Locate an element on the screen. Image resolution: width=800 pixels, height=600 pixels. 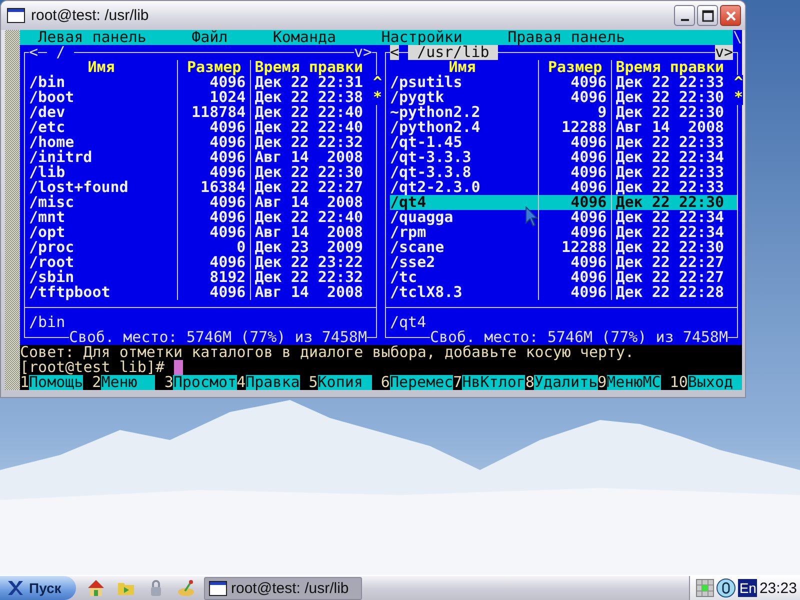
panel-path-title: /usr/lib is located at coordinates (453, 52).